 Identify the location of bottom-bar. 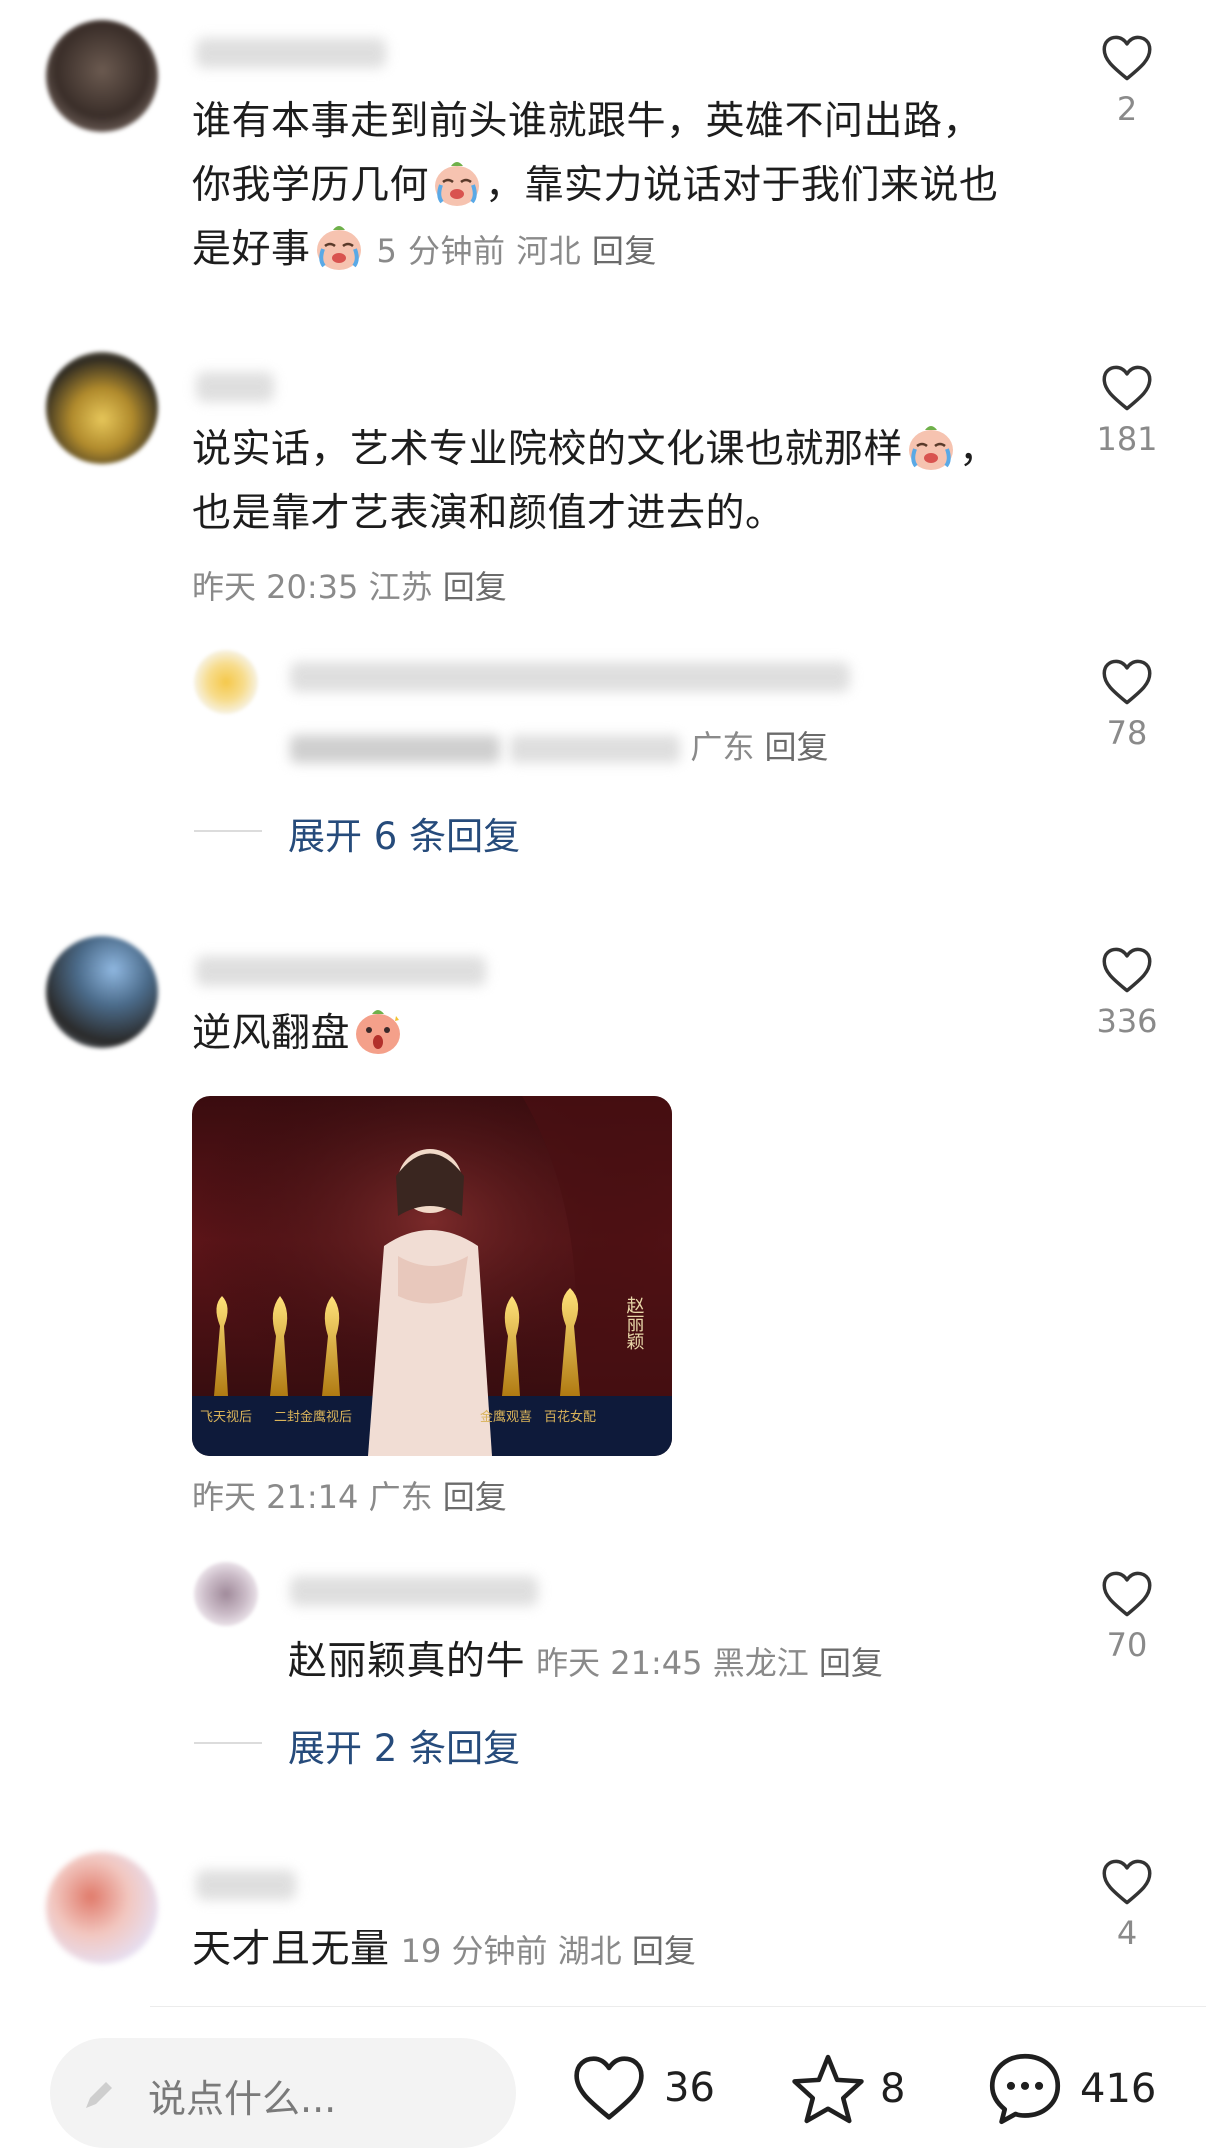
(678, 2007).